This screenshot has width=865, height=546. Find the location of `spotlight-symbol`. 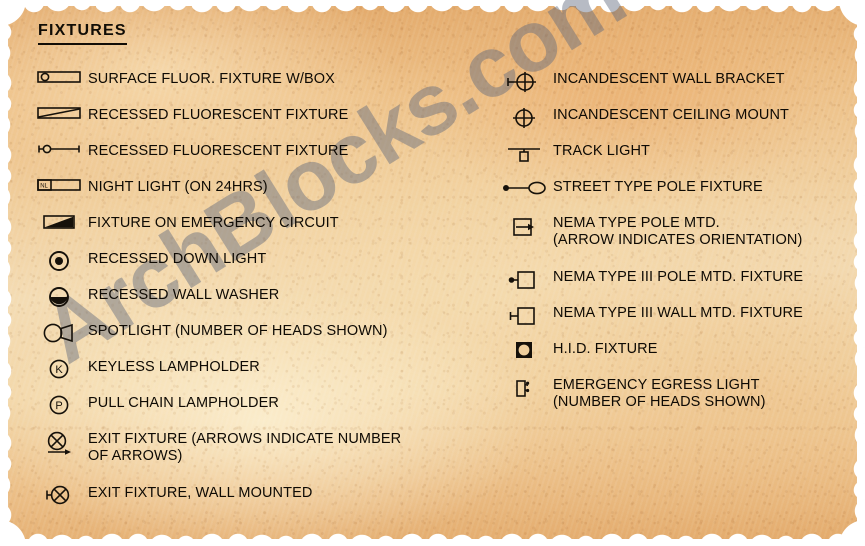

spotlight-symbol is located at coordinates (59, 333).